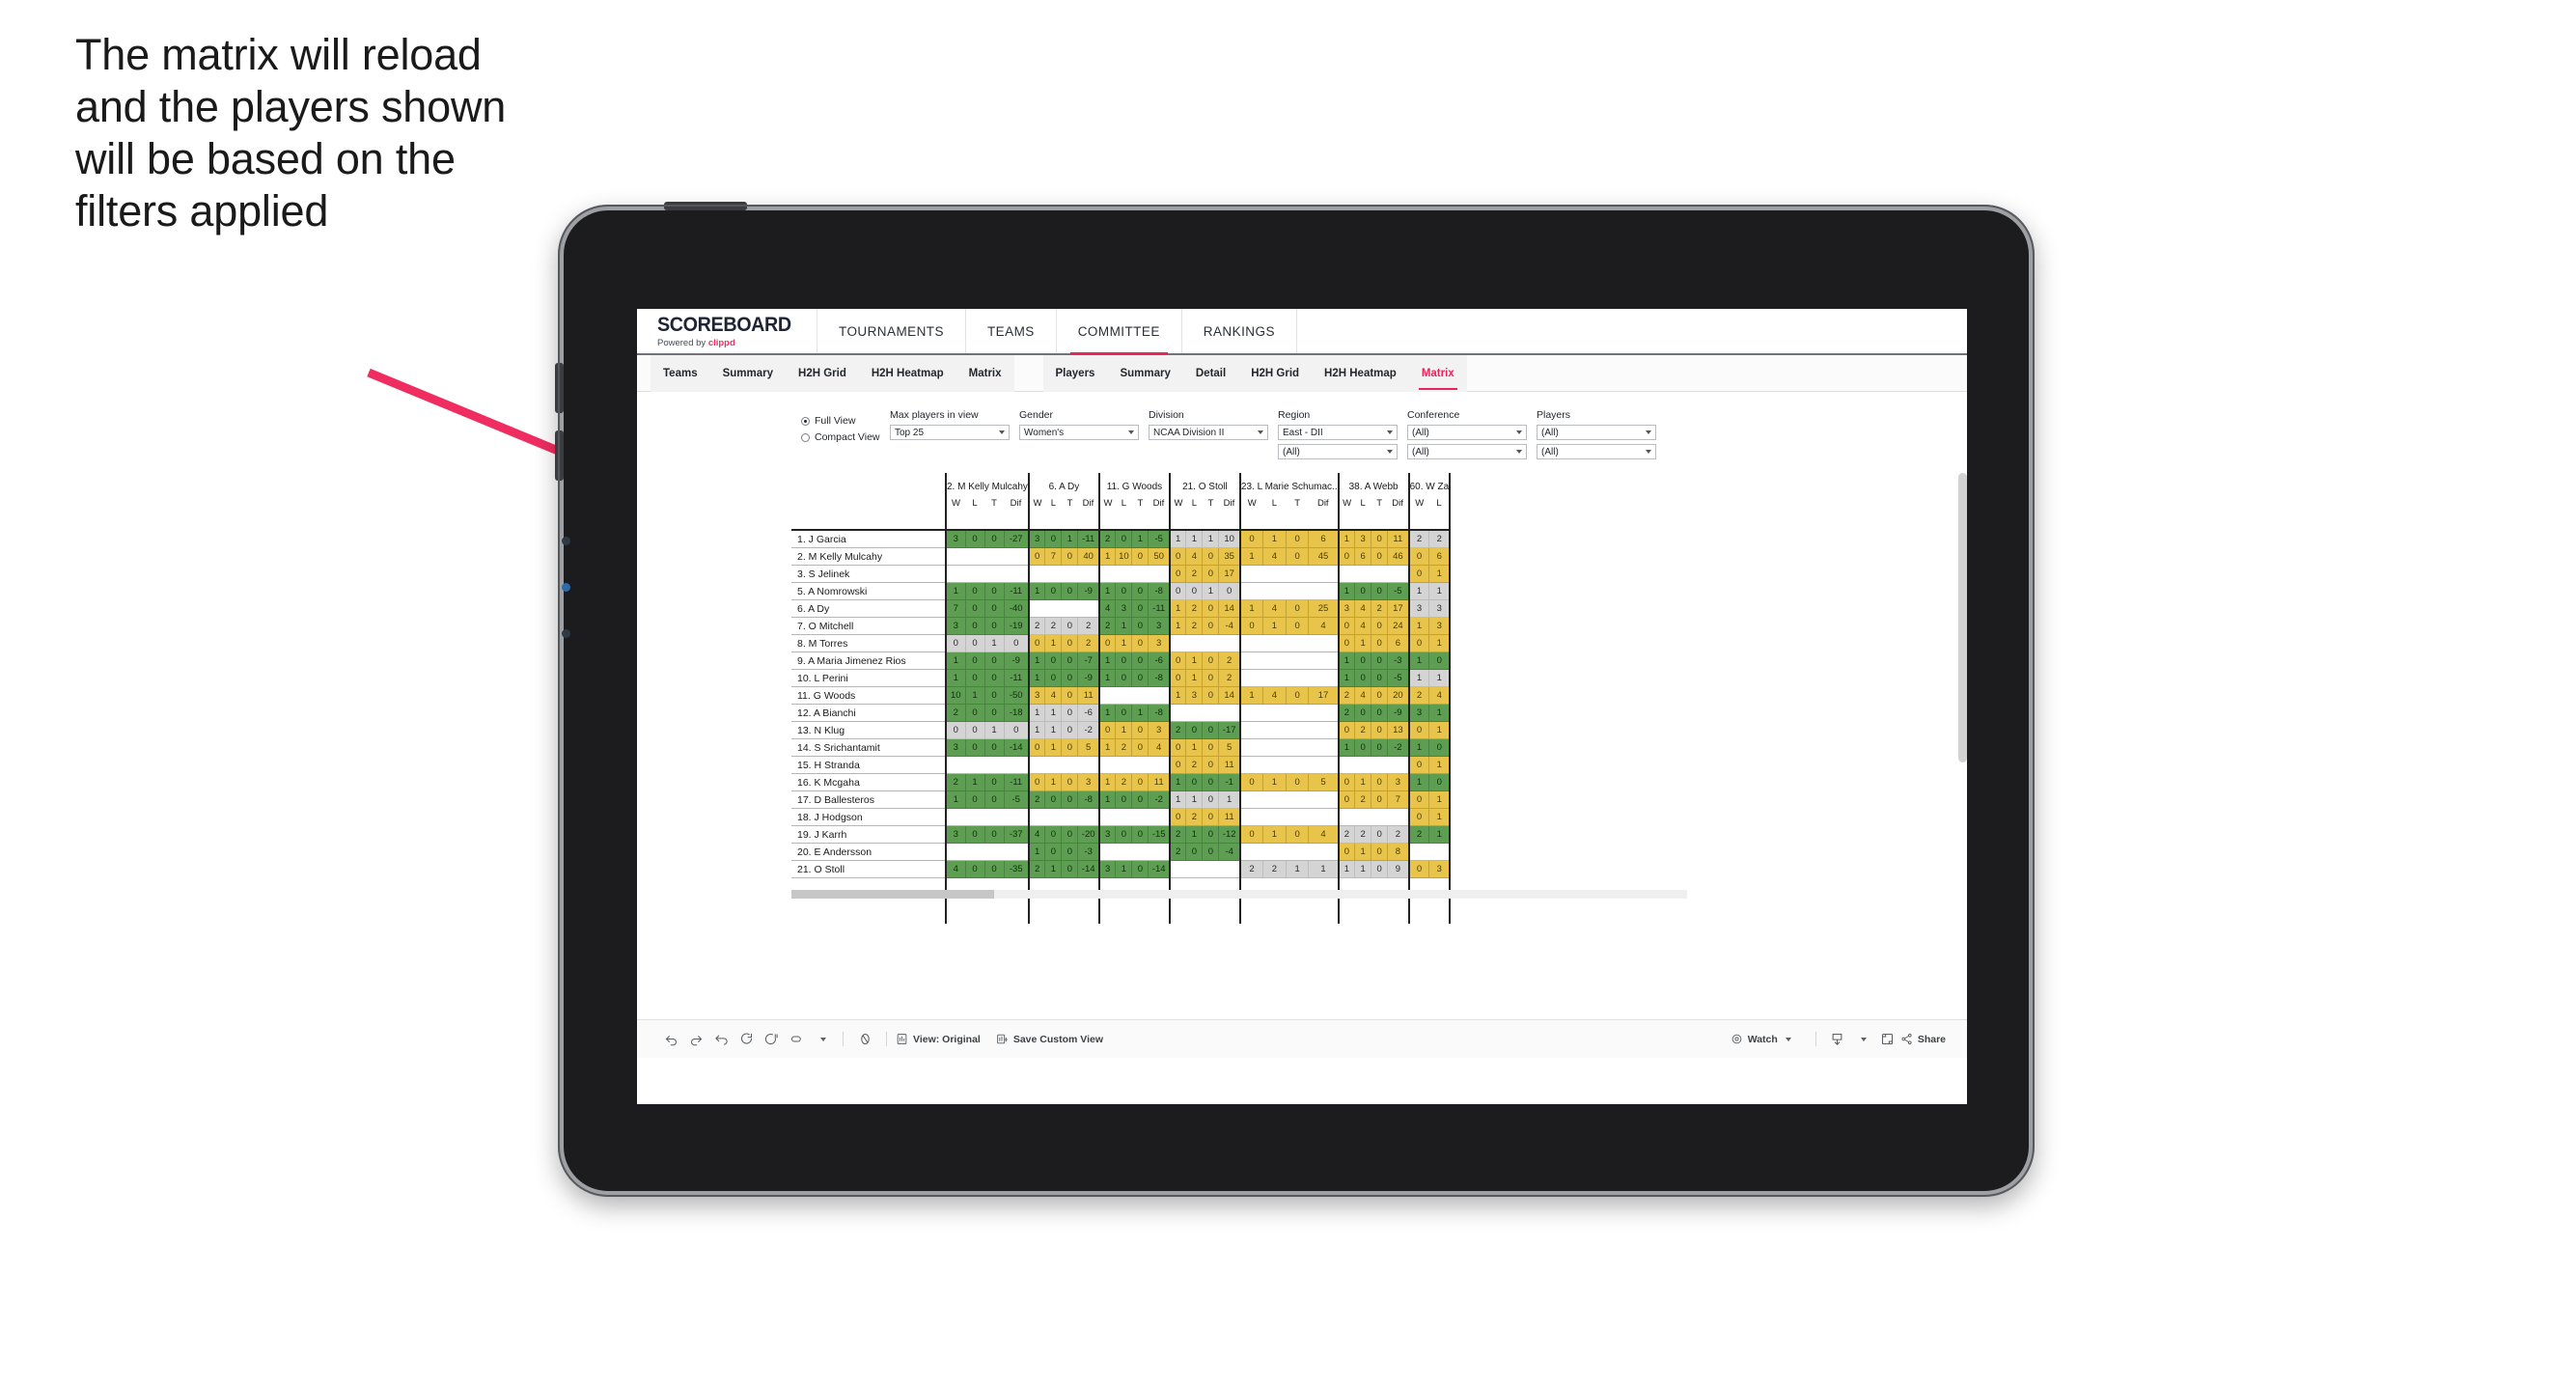 The image size is (2576, 1386). I want to click on matrix-cell: -19, so click(1016, 626).